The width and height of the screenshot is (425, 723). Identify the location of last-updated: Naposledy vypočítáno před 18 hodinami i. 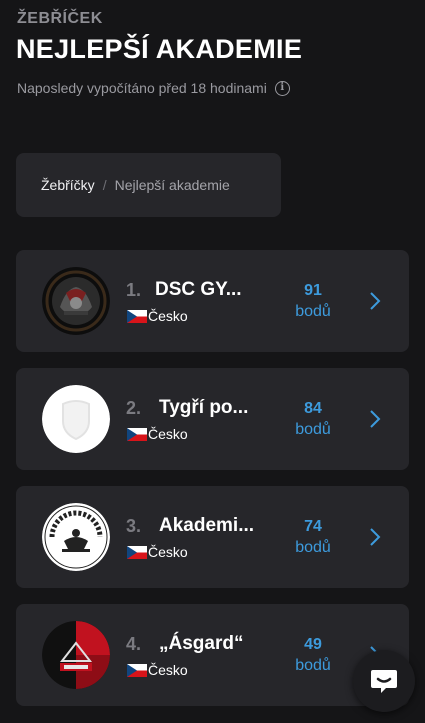
(153, 88).